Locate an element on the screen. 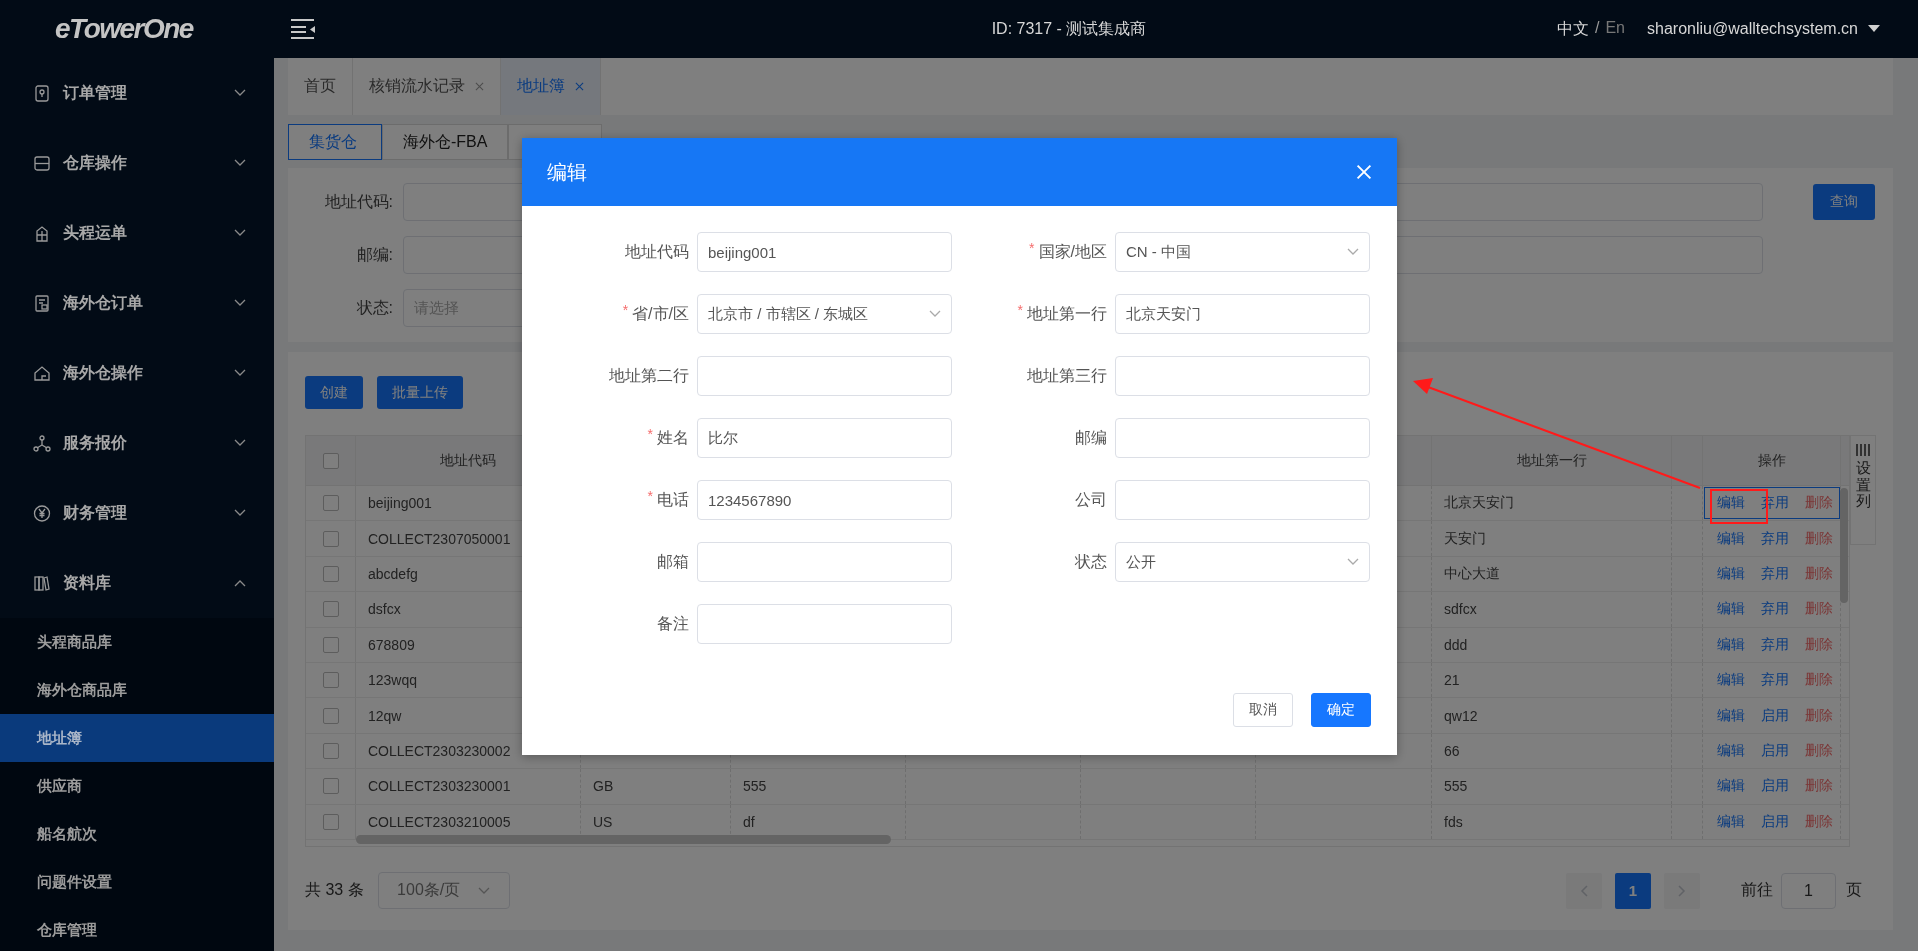 The image size is (1918, 951). select-field: 公开 is located at coordinates (1242, 562).